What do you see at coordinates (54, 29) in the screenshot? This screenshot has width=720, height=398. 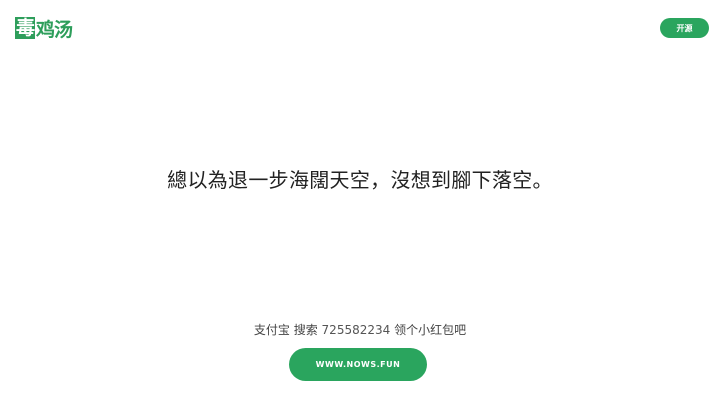 I see `logo-text: 鸡汤` at bounding box center [54, 29].